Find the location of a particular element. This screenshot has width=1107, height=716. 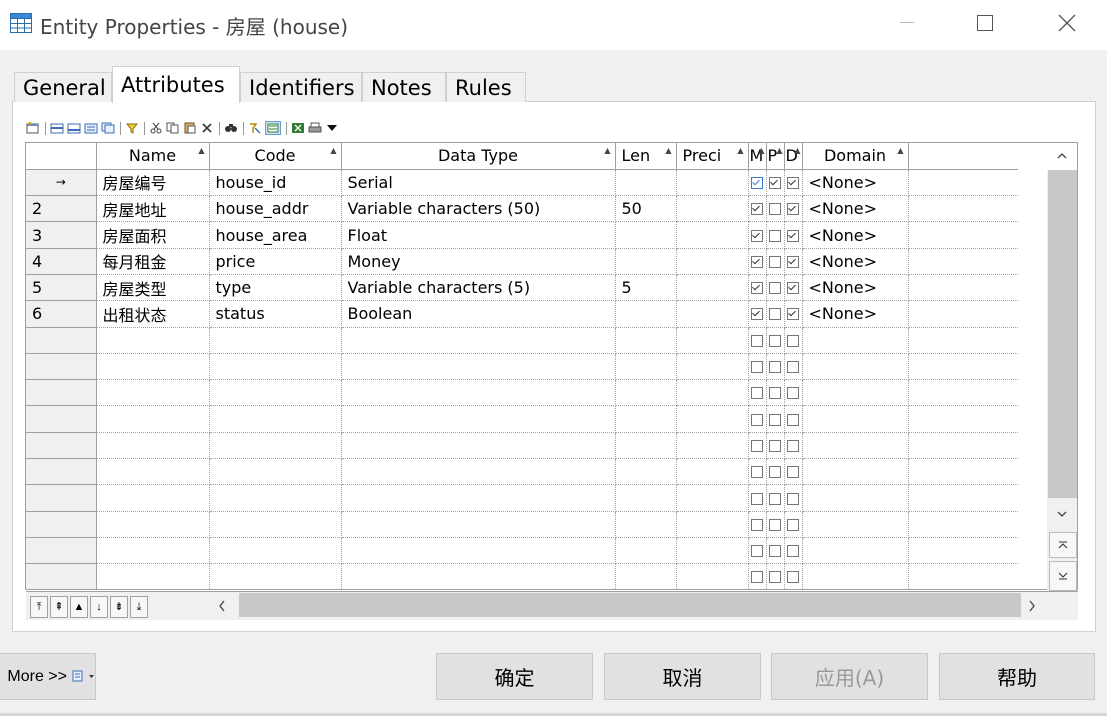

row-header: 3 is located at coordinates (61, 235).